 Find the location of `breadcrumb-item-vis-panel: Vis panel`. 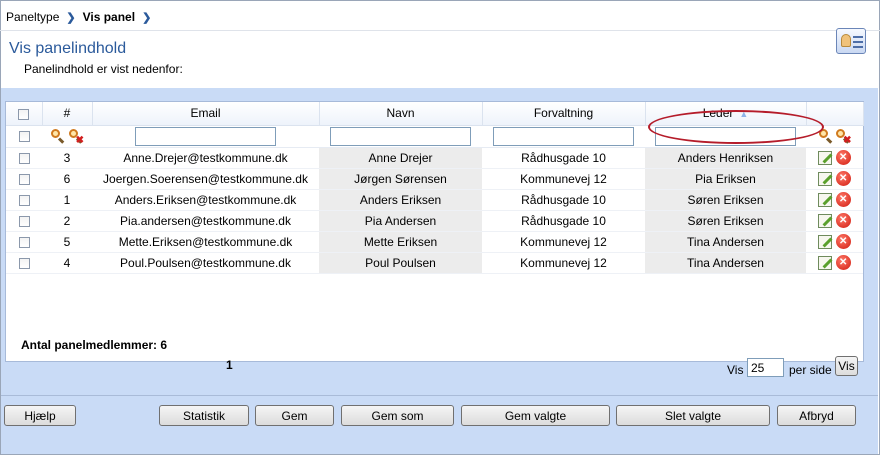

breadcrumb-item-vis-panel: Vis panel is located at coordinates (109, 17).